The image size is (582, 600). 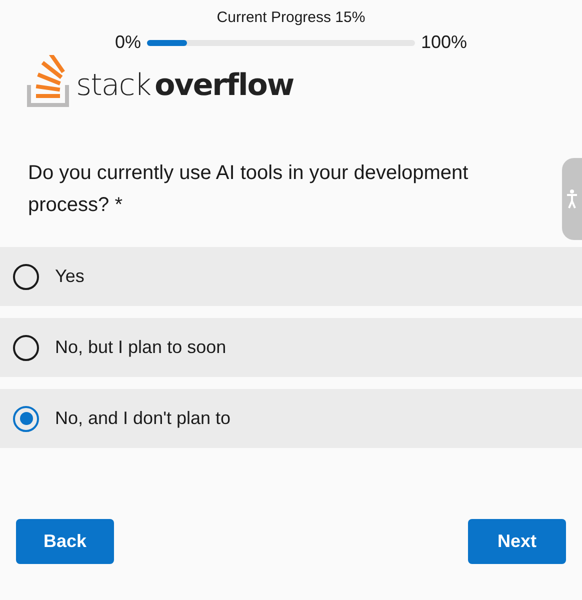 What do you see at coordinates (291, 17) in the screenshot?
I see `progress-title: Current Progress 15%` at bounding box center [291, 17].